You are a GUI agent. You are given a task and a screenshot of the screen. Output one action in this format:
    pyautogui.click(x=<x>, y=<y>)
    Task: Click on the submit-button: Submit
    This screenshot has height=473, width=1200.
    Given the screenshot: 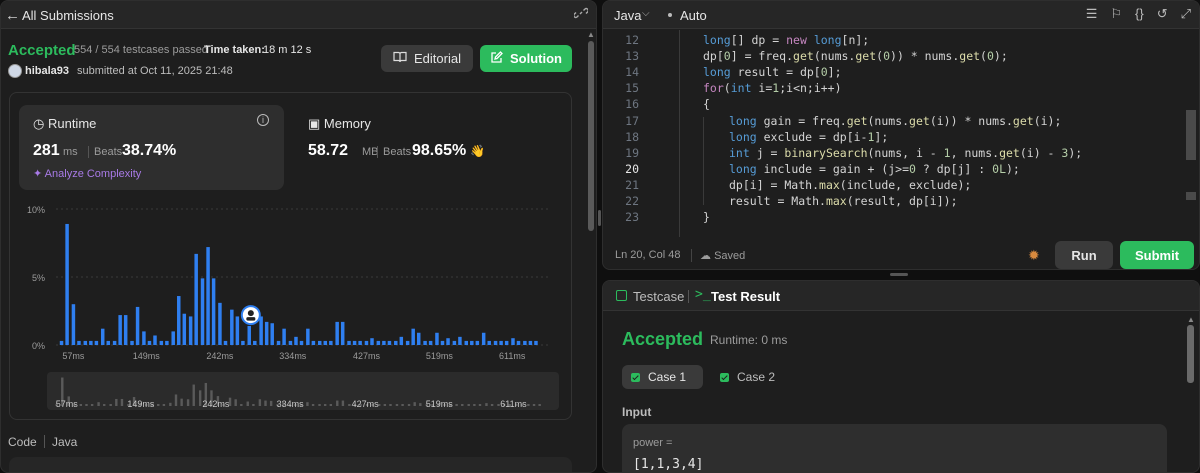 What is the action you would take?
    pyautogui.click(x=1157, y=255)
    